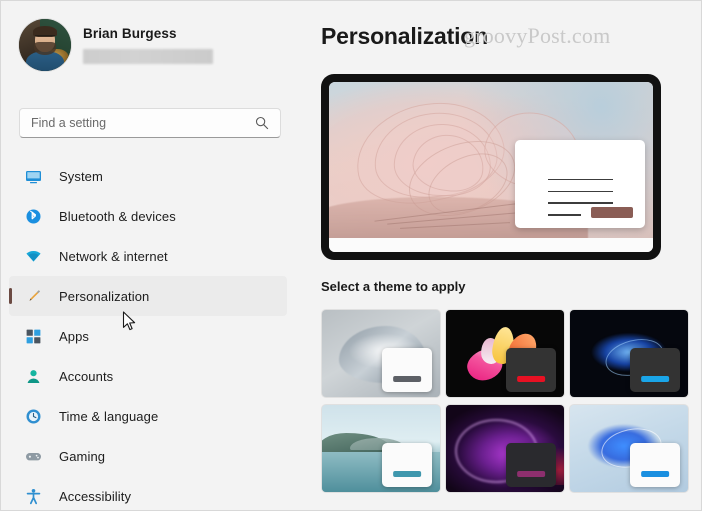  I want to click on theme-card-lake-landscape, so click(381, 448).